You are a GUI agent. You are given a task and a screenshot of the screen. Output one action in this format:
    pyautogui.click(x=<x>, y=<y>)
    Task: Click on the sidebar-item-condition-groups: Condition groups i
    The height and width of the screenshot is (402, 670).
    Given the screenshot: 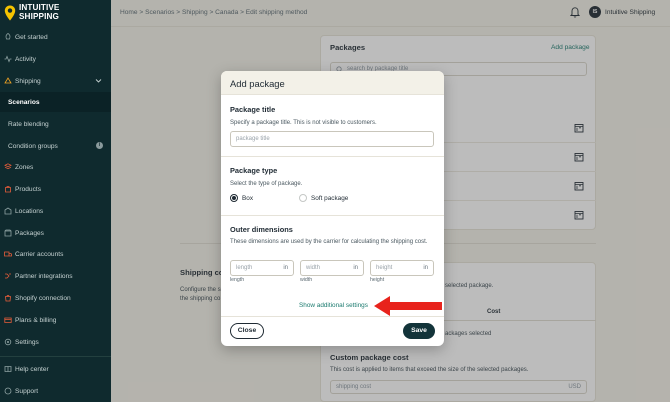 What is the action you would take?
    pyautogui.click(x=55, y=146)
    